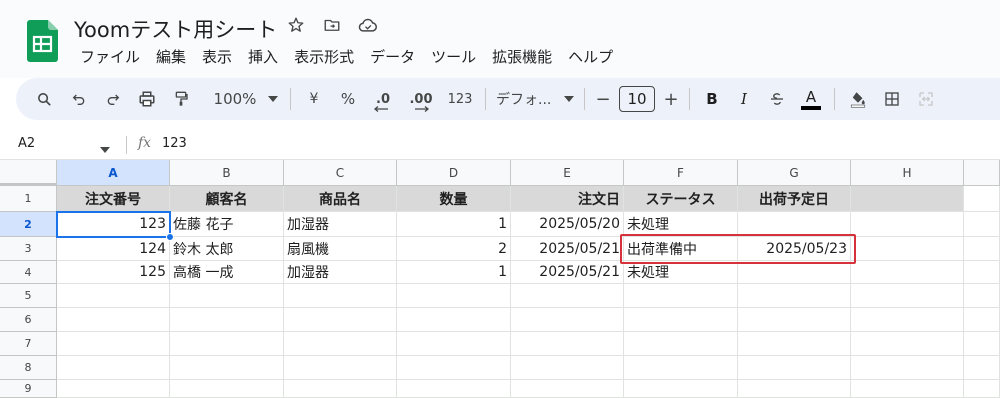 The image size is (1000, 398). What do you see at coordinates (368, 25) in the screenshot?
I see `cloud-saved-icon` at bounding box center [368, 25].